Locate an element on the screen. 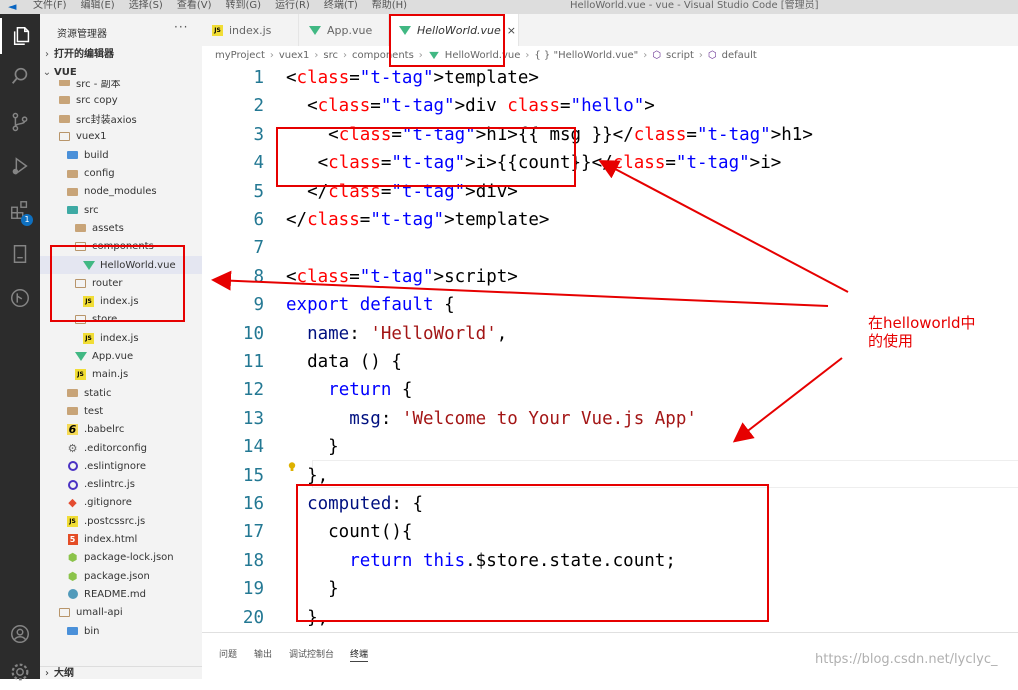 The height and width of the screenshot is (690, 1018). breadcrumb-module: { } "HelloWorld.vue" is located at coordinates (586, 55).